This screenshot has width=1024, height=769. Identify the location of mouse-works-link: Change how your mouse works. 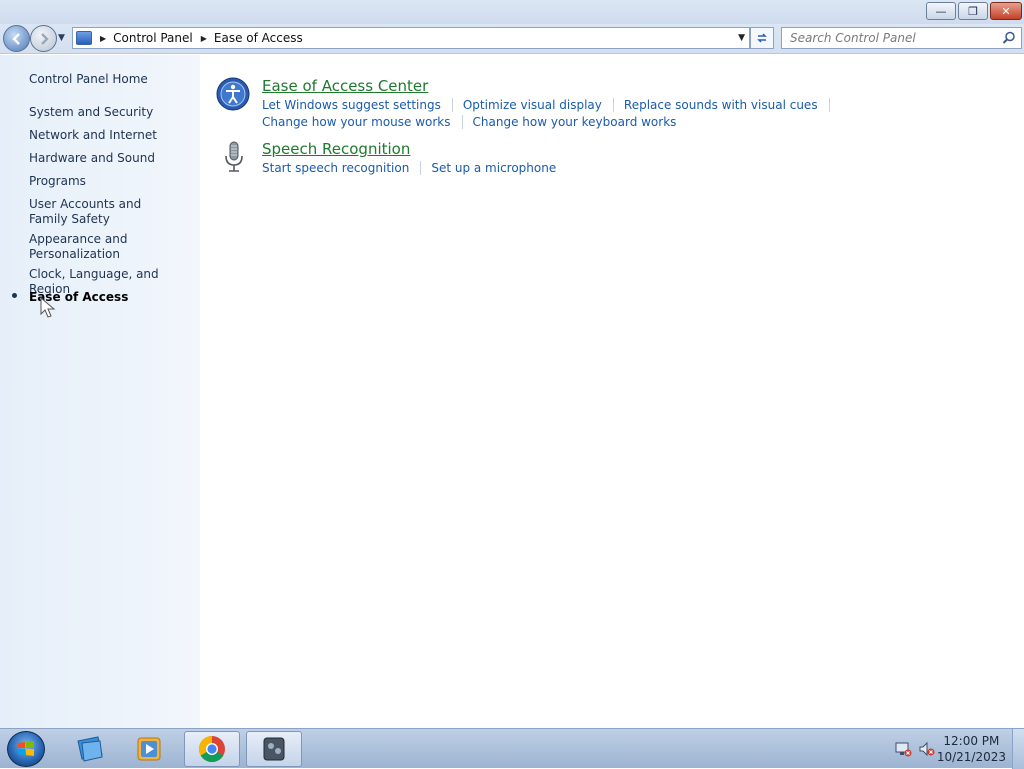
(356, 122).